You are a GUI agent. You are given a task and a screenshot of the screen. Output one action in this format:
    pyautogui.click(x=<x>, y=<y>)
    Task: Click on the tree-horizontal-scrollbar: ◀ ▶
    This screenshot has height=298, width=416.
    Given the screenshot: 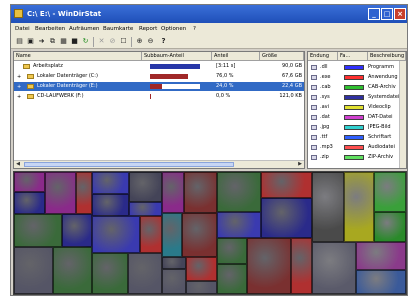 What is the action you would take?
    pyautogui.click(x=159, y=164)
    